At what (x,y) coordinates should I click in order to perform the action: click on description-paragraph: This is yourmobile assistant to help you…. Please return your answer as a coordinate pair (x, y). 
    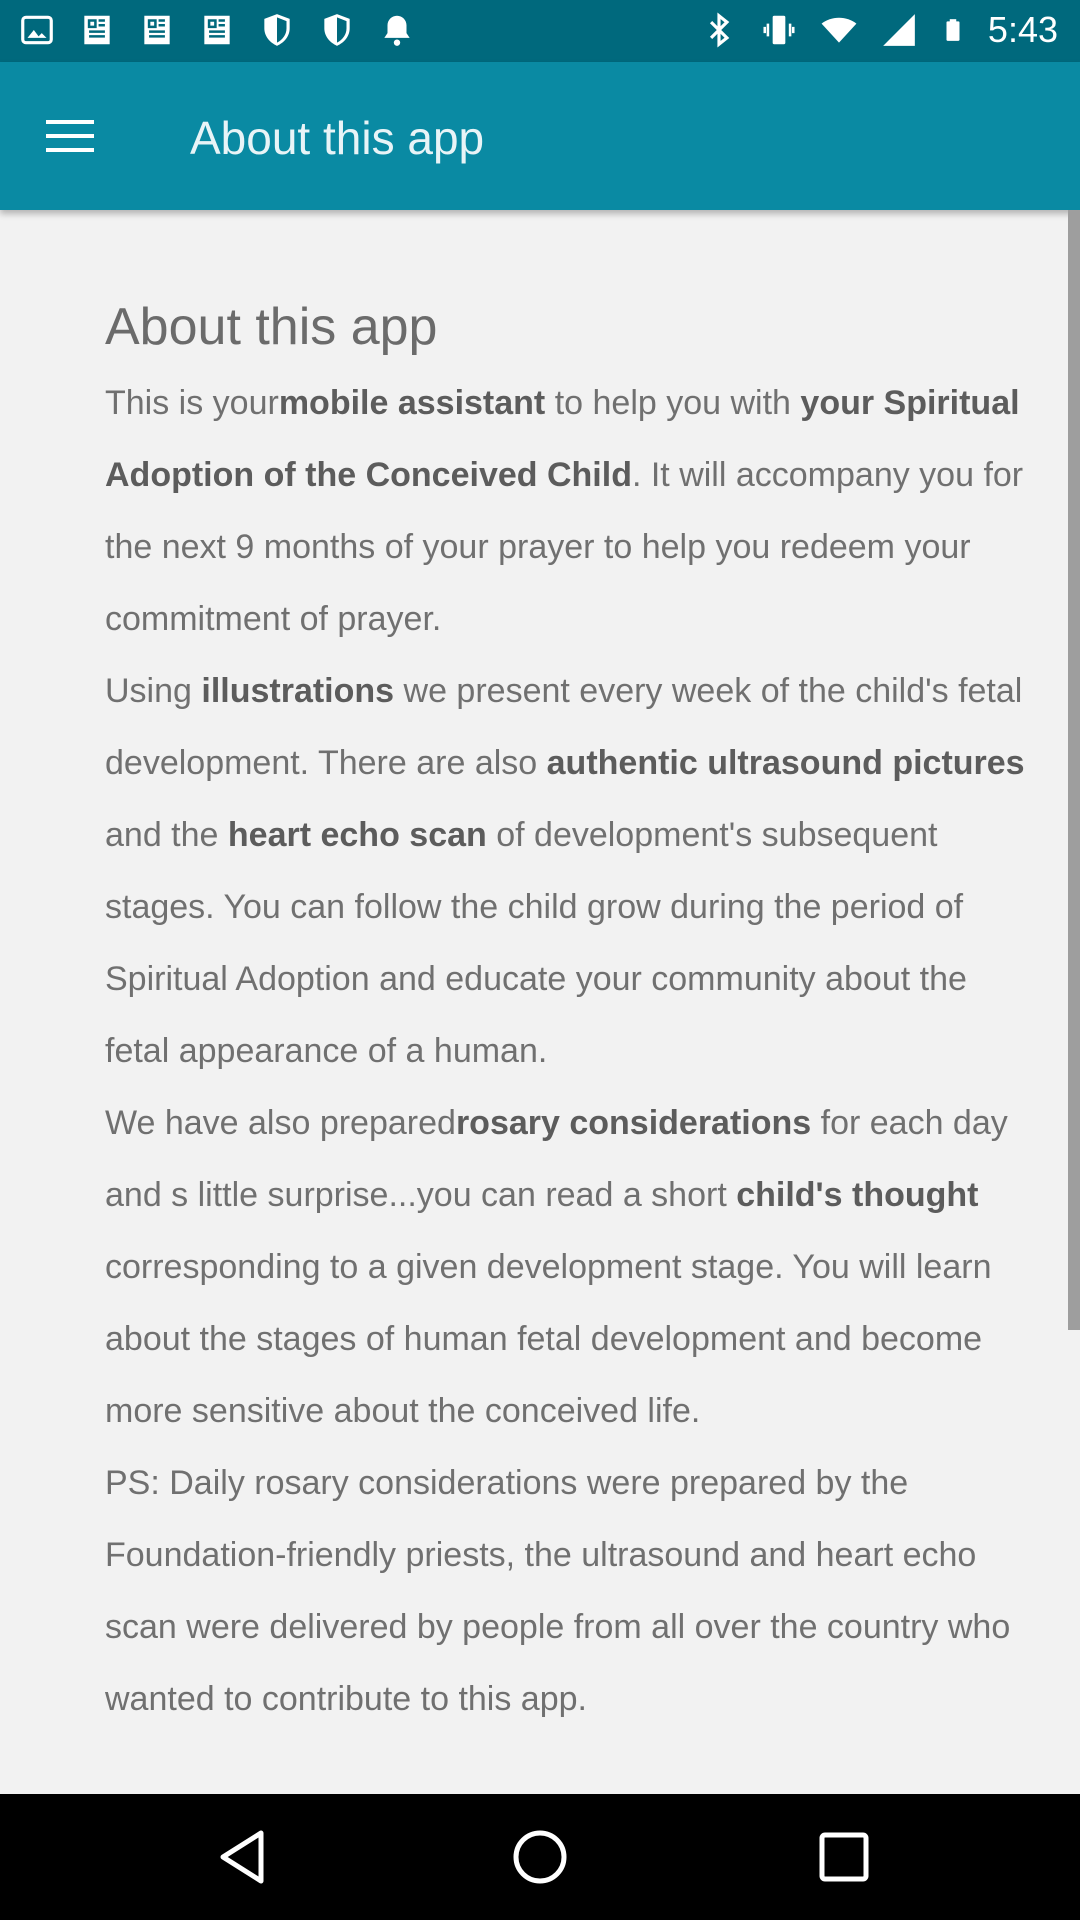
    Looking at the image, I should click on (565, 511).